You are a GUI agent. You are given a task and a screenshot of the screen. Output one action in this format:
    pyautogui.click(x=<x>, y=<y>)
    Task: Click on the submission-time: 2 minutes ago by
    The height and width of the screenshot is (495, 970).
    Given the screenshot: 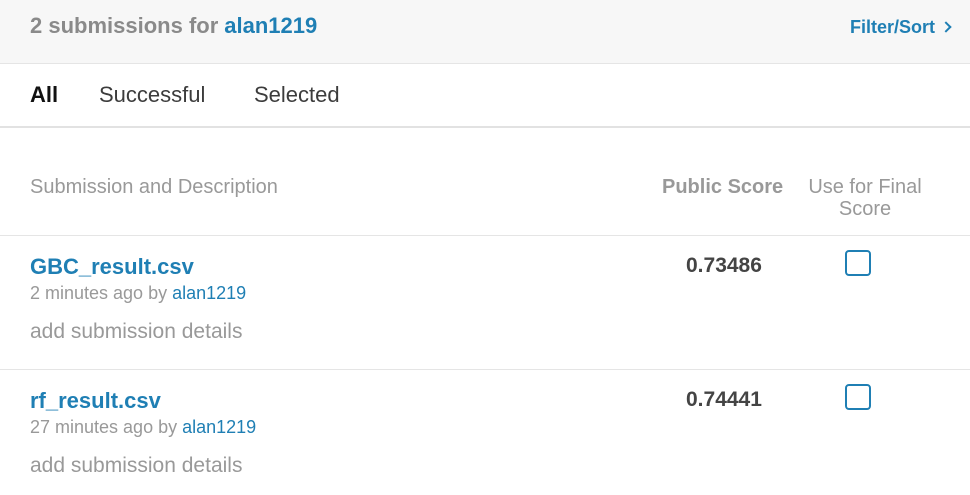 What is the action you would take?
    pyautogui.click(x=99, y=293)
    